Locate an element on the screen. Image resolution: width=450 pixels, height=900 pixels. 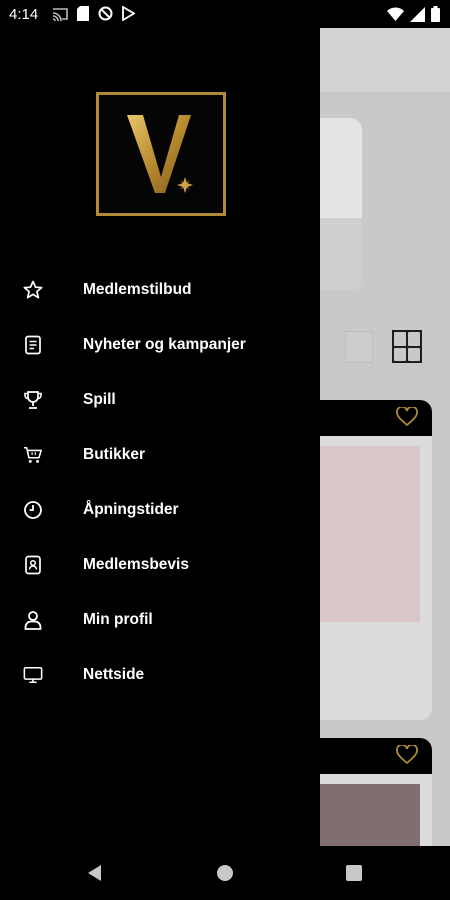
signal-icon is located at coordinates (417, 14).